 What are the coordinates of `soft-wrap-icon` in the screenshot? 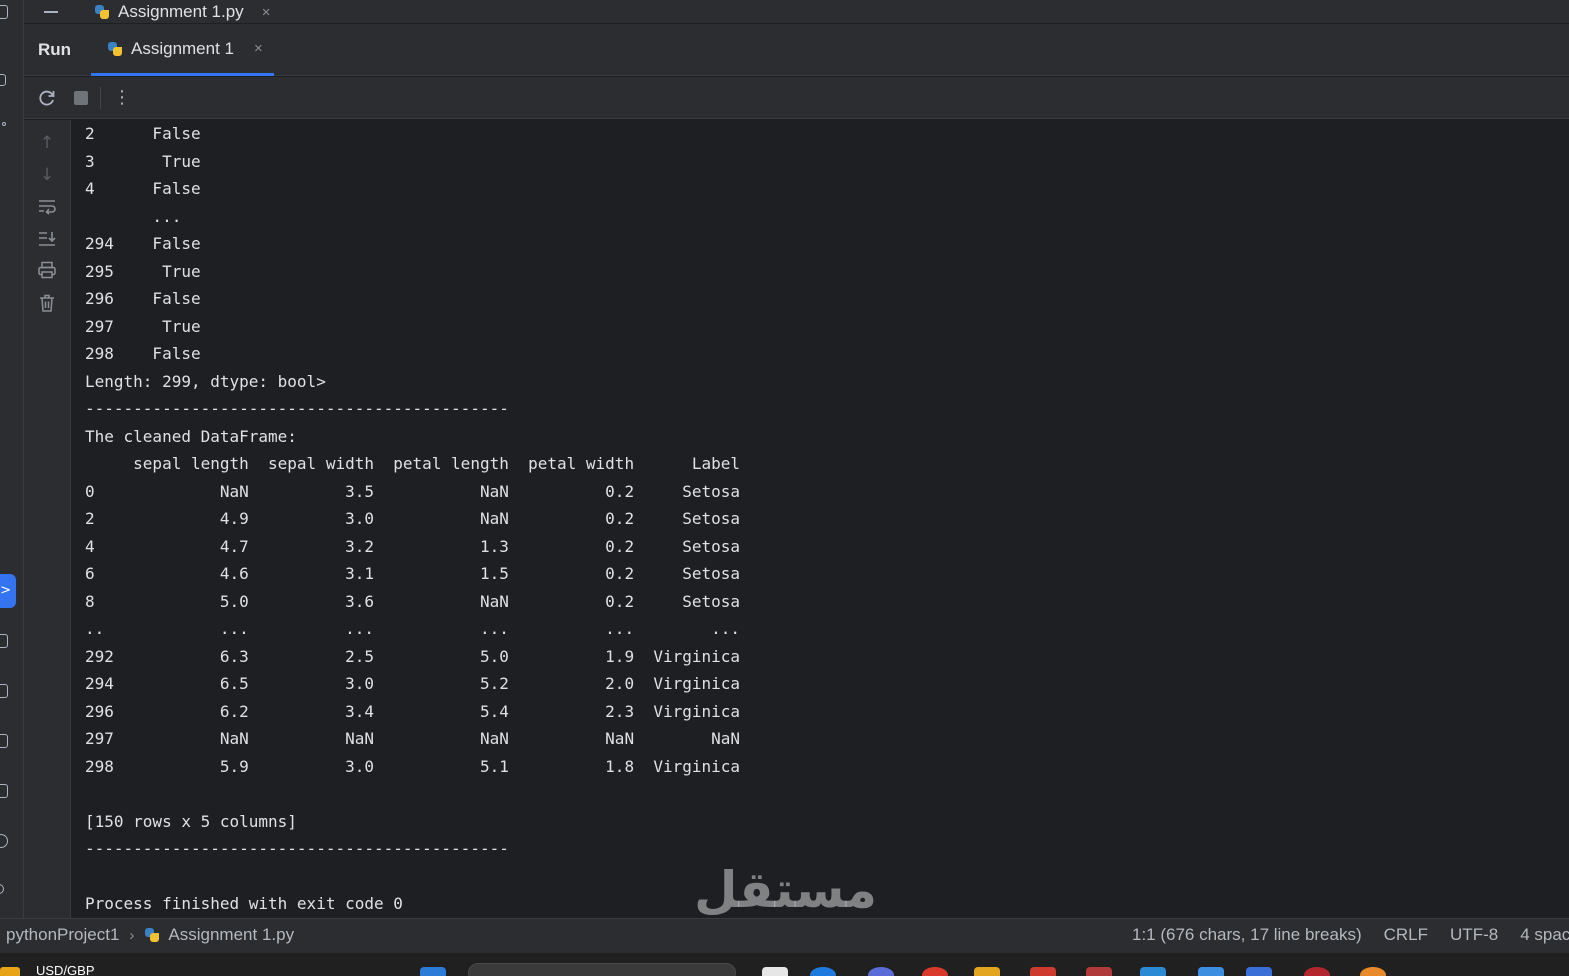 It's located at (47, 208).